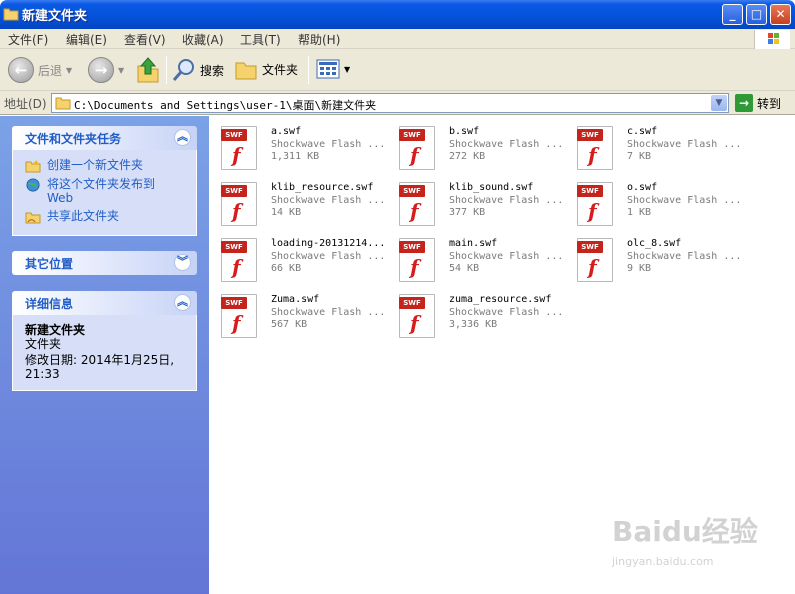 The width and height of the screenshot is (795, 594). I want to click on share-folder-icon, so click(33, 218).